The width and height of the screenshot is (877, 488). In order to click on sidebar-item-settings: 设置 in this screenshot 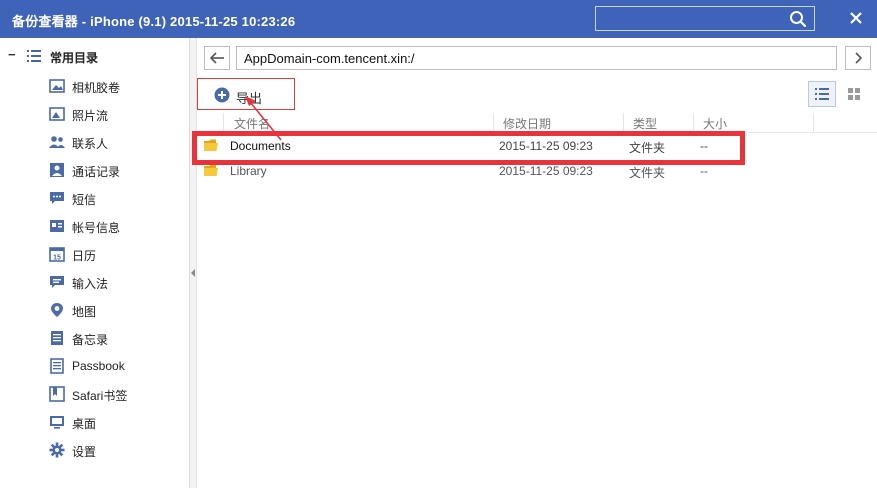, I will do `click(95, 450)`.